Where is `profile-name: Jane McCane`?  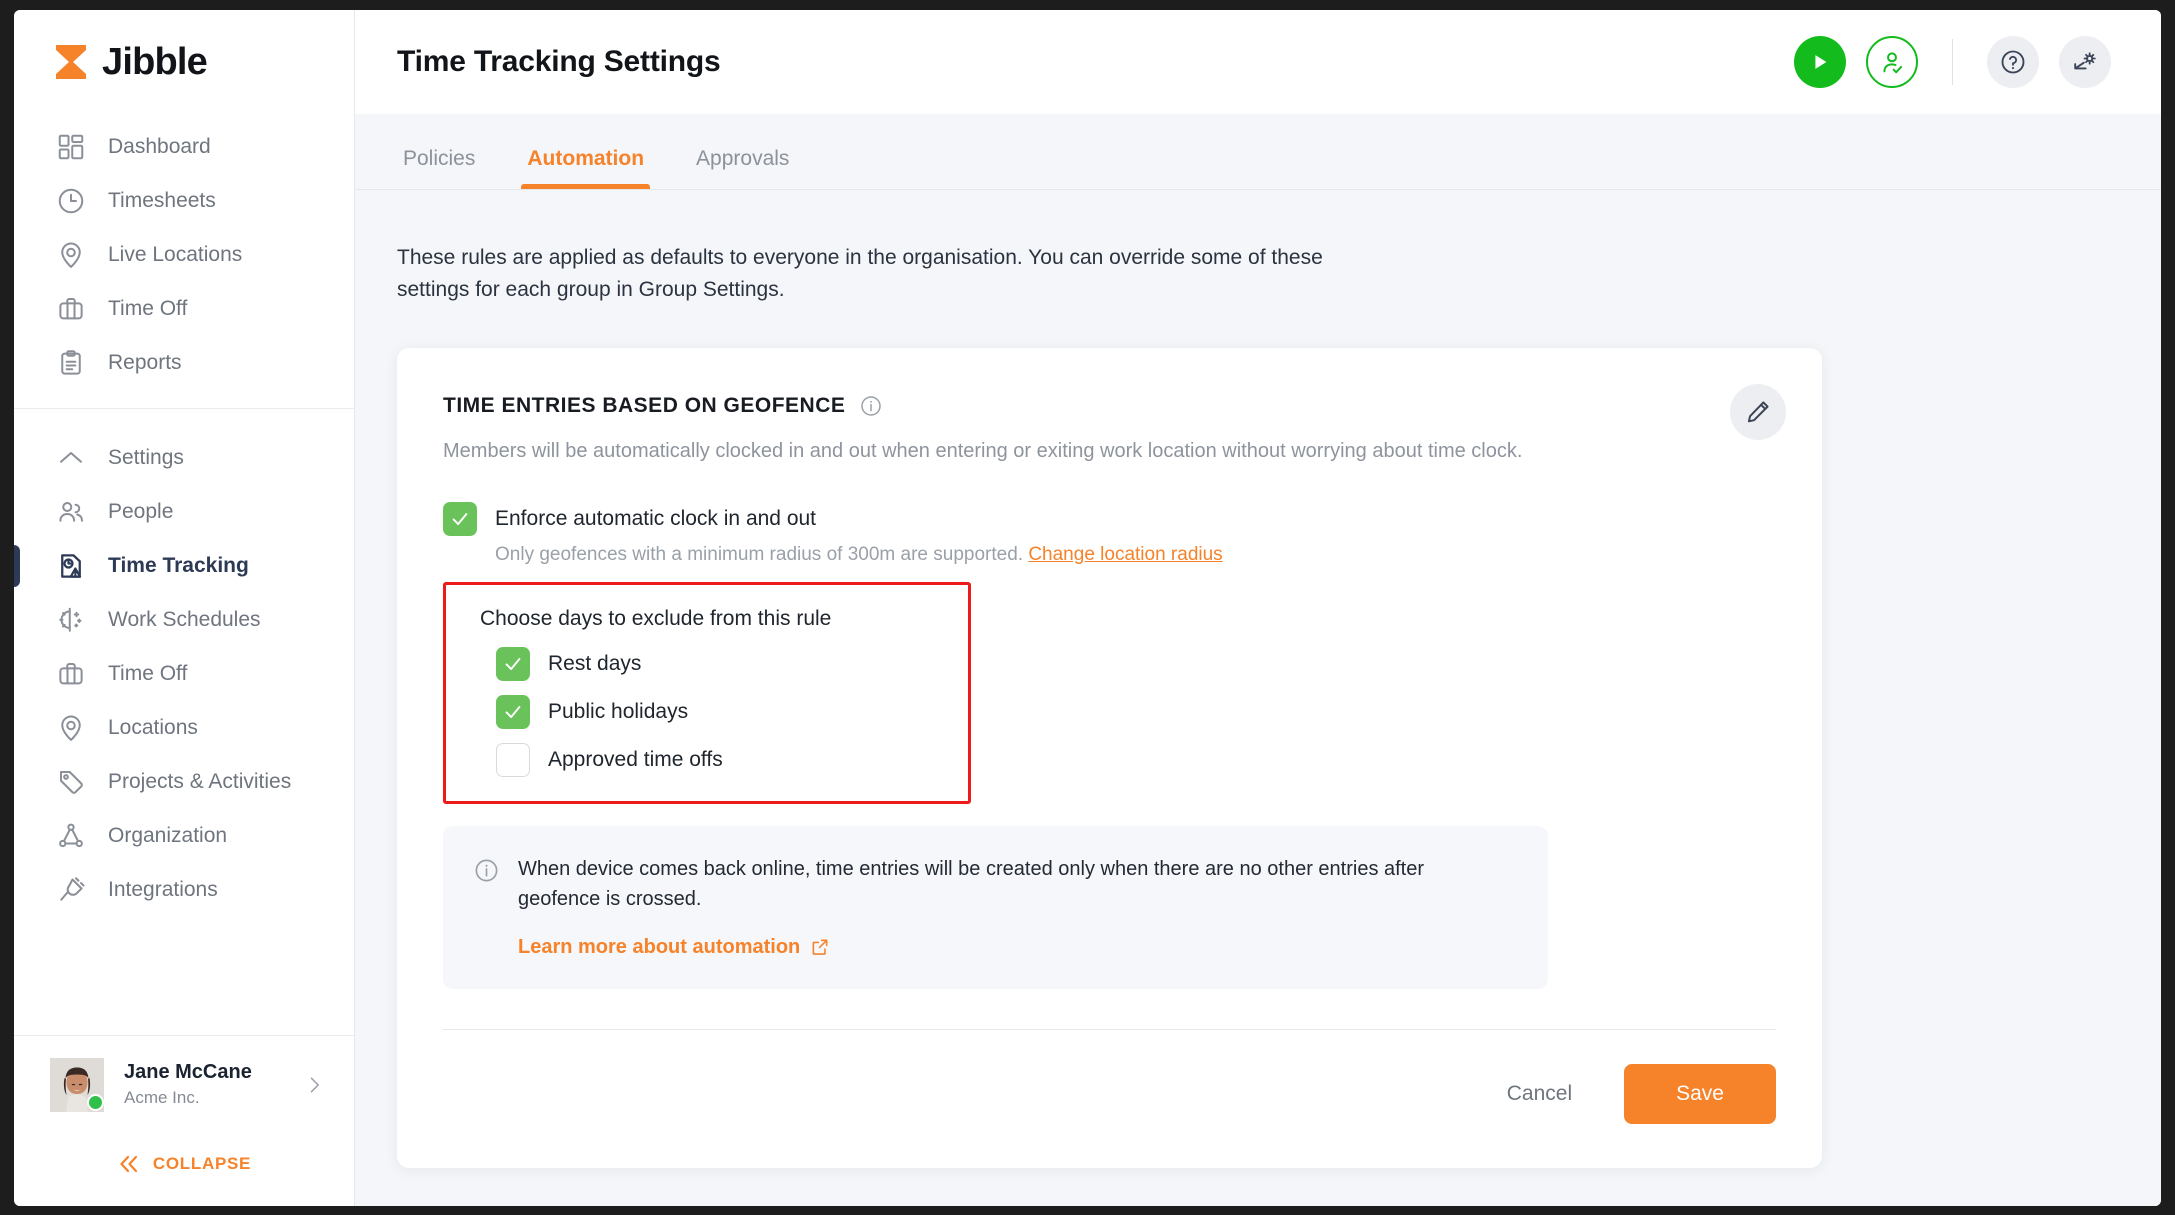 profile-name: Jane McCane is located at coordinates (188, 1072).